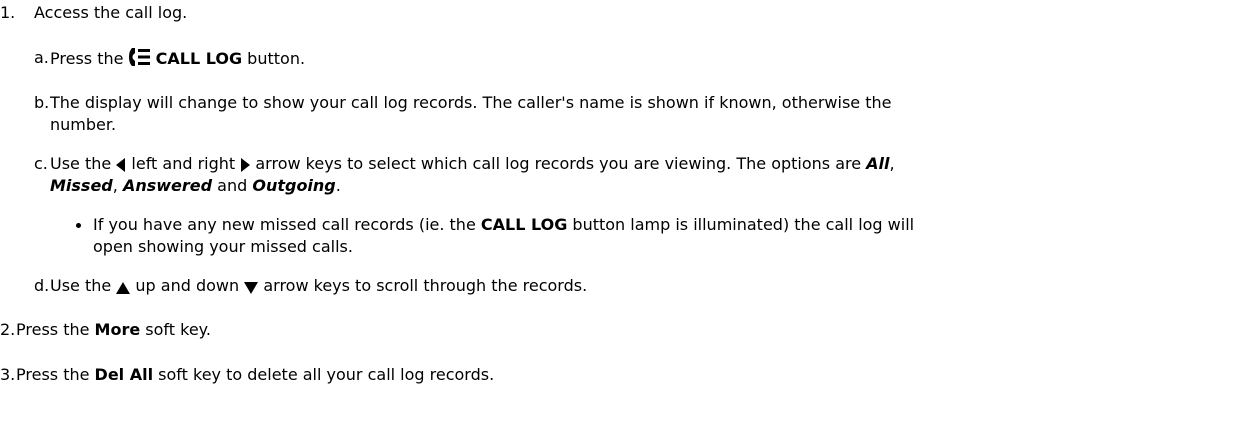 Image resolution: width=1250 pixels, height=425 pixels. Describe the element at coordinates (121, 165) in the screenshot. I see `left-arrow-icon` at that location.